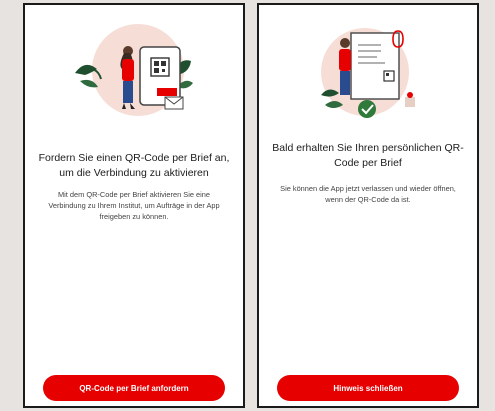 The width and height of the screenshot is (495, 411). I want to click on person-with-letter-checkmark-illustration, so click(368, 73).